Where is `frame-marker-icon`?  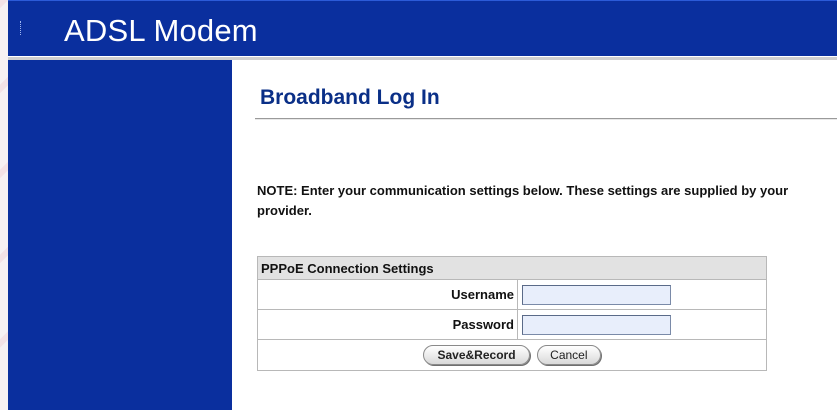 frame-marker-icon is located at coordinates (21, 28).